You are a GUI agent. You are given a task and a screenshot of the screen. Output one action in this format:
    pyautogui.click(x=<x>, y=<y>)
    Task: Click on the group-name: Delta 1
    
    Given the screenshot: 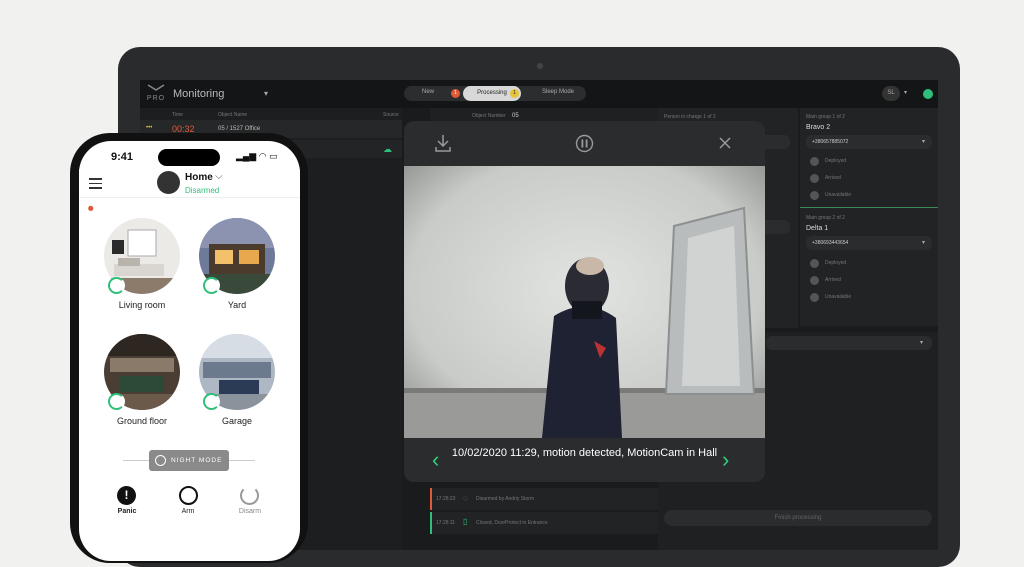 What is the action you would take?
    pyautogui.click(x=817, y=228)
    